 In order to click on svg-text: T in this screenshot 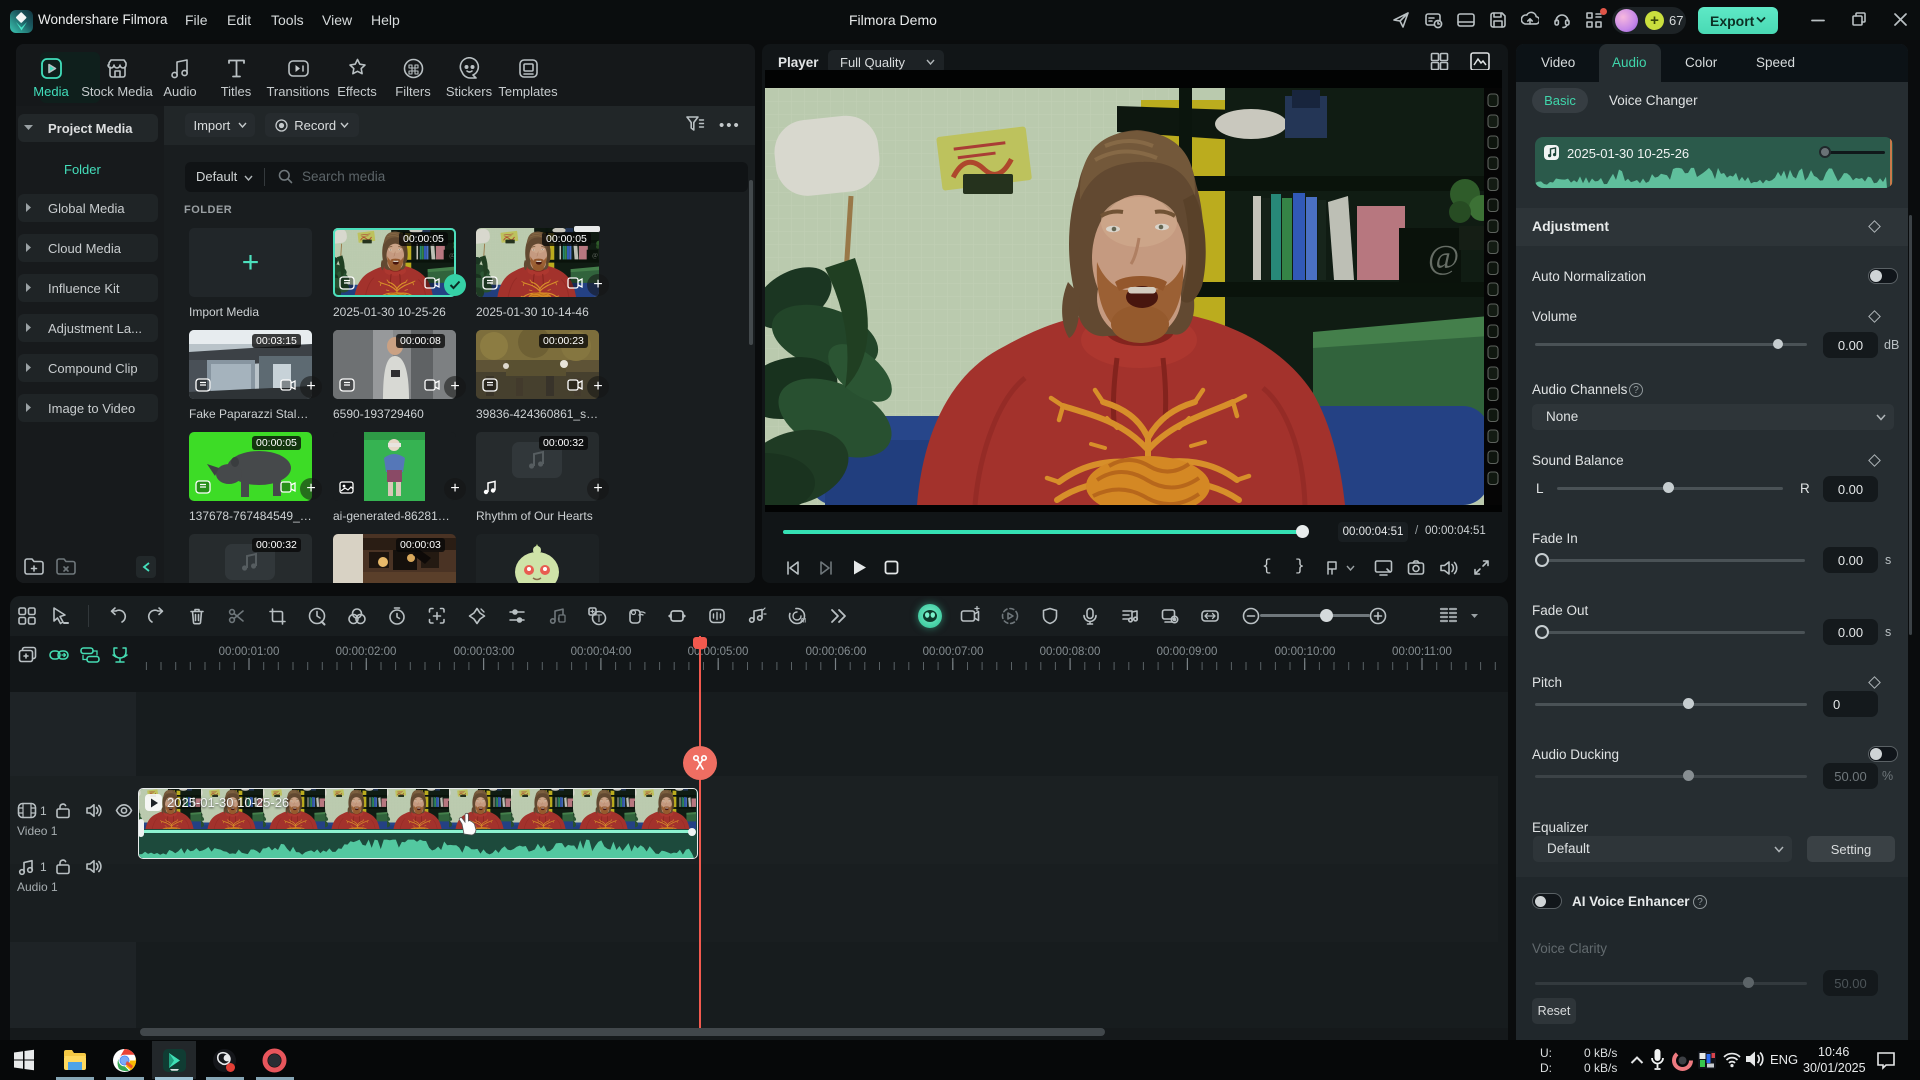, I will do `click(599, 619)`.